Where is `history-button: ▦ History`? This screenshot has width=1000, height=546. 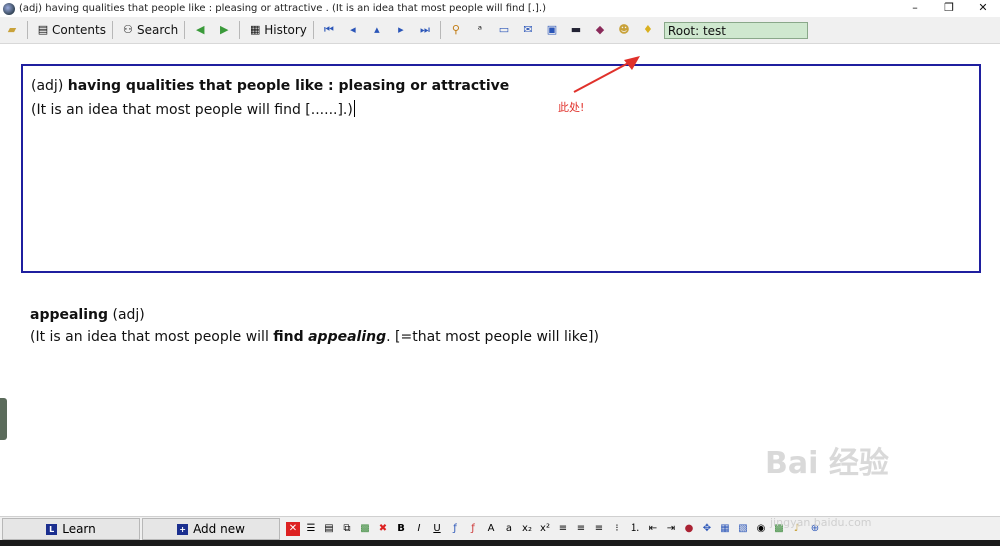 history-button: ▦ History is located at coordinates (276, 30).